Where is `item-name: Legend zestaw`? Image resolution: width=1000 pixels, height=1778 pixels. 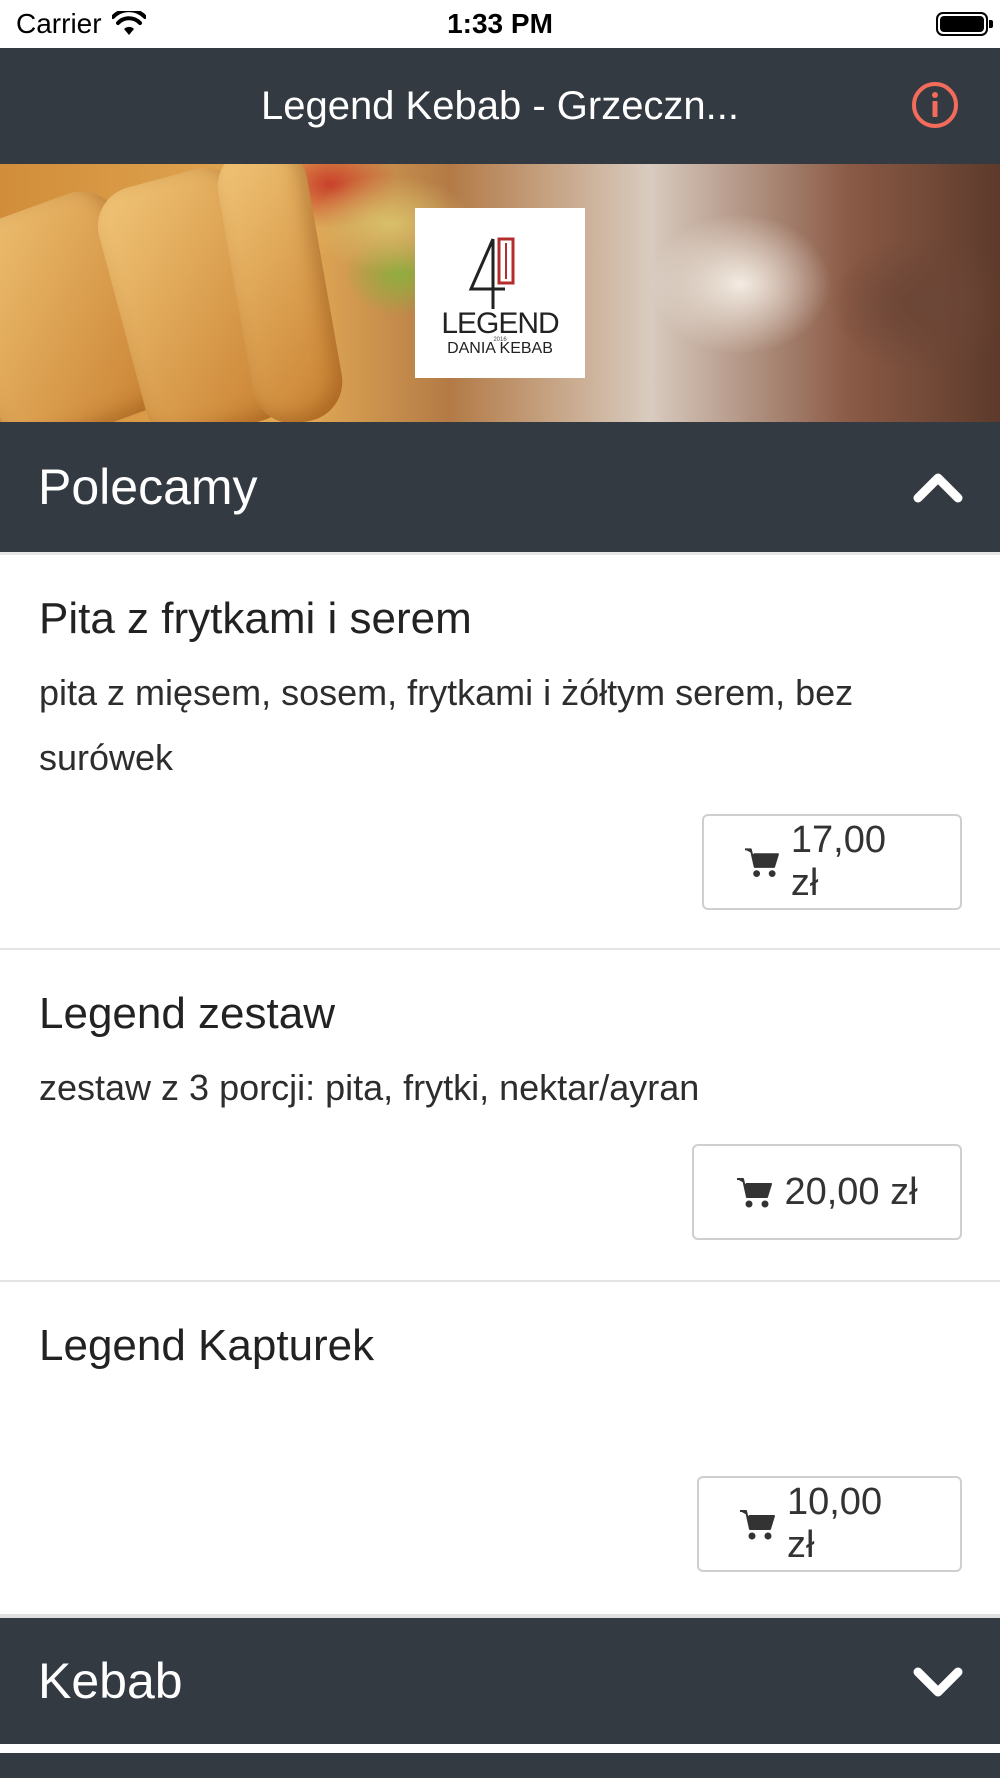 item-name: Legend zestaw is located at coordinates (187, 1013).